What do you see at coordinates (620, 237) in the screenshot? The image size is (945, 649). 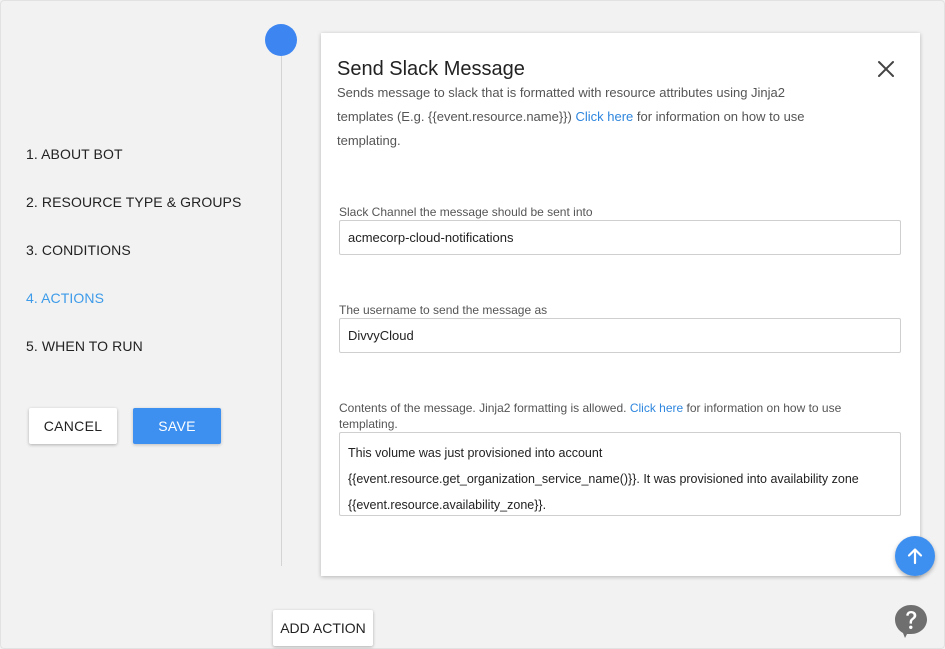 I see `slack-channel-input: acmecorp-cloud-notifications` at bounding box center [620, 237].